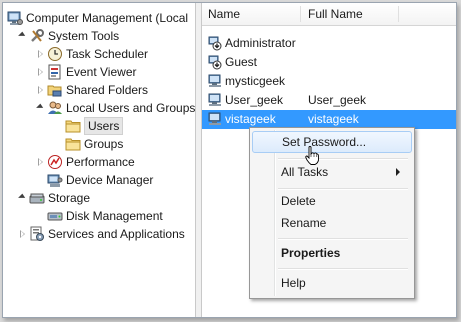 The image size is (461, 322). I want to click on menu-item-help: Help, so click(331, 283).